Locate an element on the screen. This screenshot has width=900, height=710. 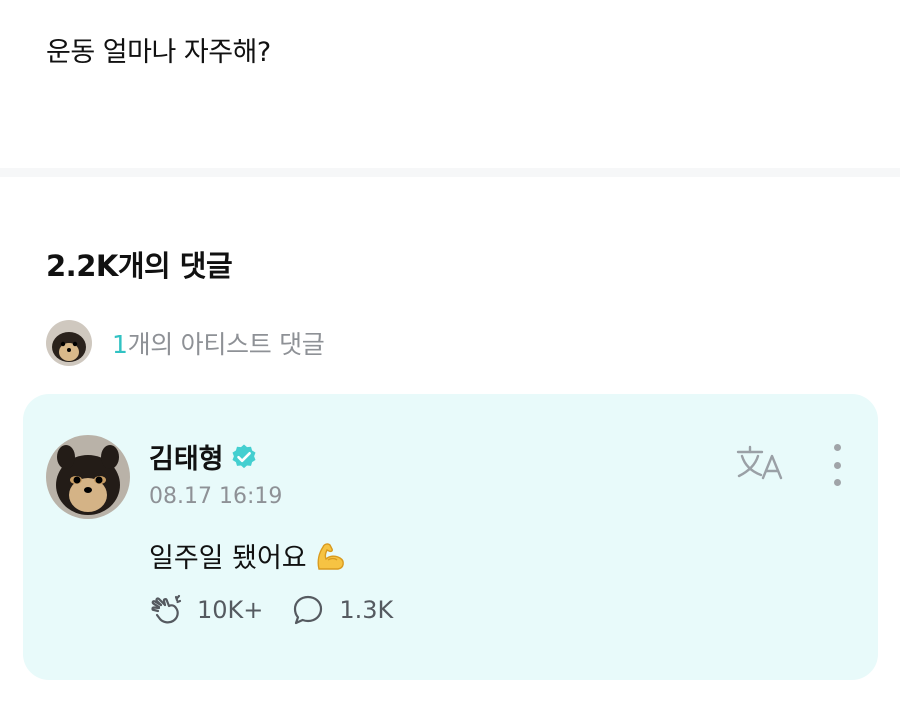
artist-comments-label: 1개의 아티스트 댓글 is located at coordinates (218, 343).